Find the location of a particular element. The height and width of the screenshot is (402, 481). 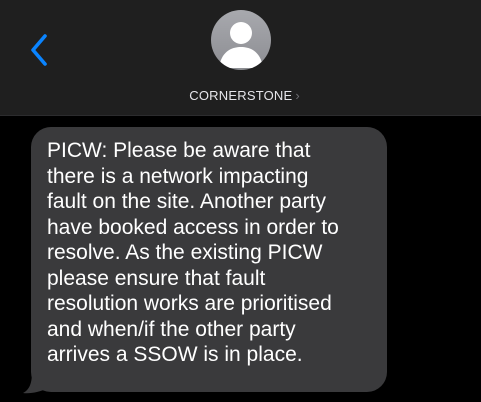

back-button is located at coordinates (40, 50).